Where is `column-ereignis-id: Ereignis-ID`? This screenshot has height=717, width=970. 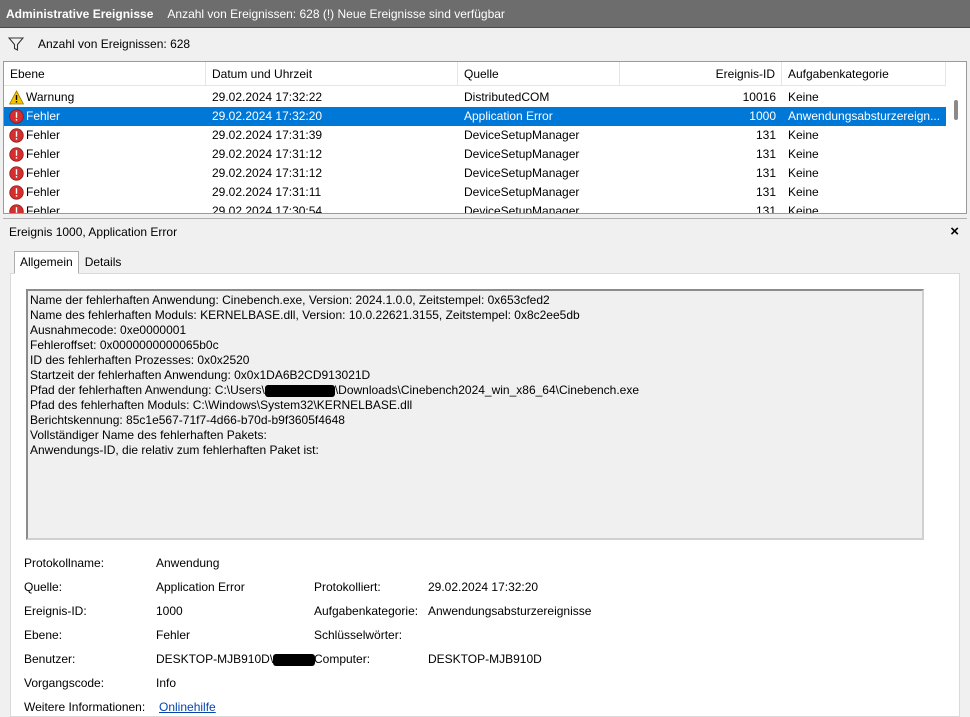 column-ereignis-id: Ereignis-ID is located at coordinates (701, 74).